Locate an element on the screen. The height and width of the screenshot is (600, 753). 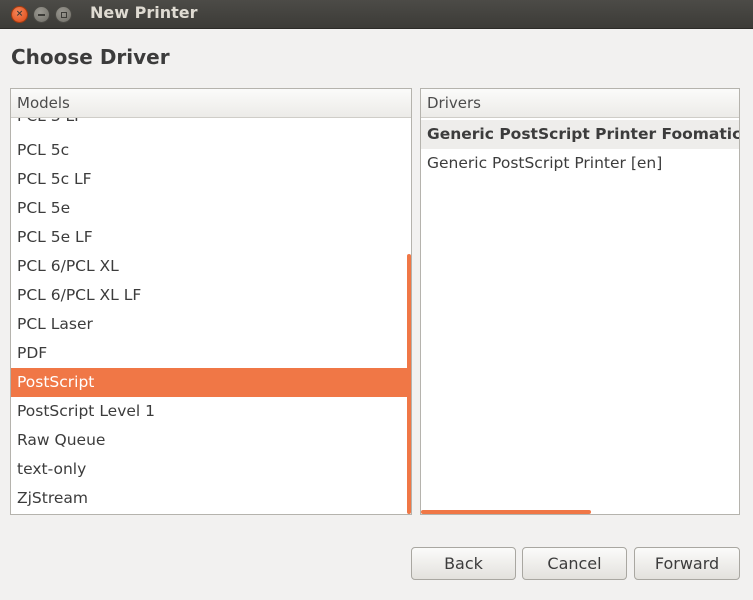
close-window-icon: × is located at coordinates (19, 14).